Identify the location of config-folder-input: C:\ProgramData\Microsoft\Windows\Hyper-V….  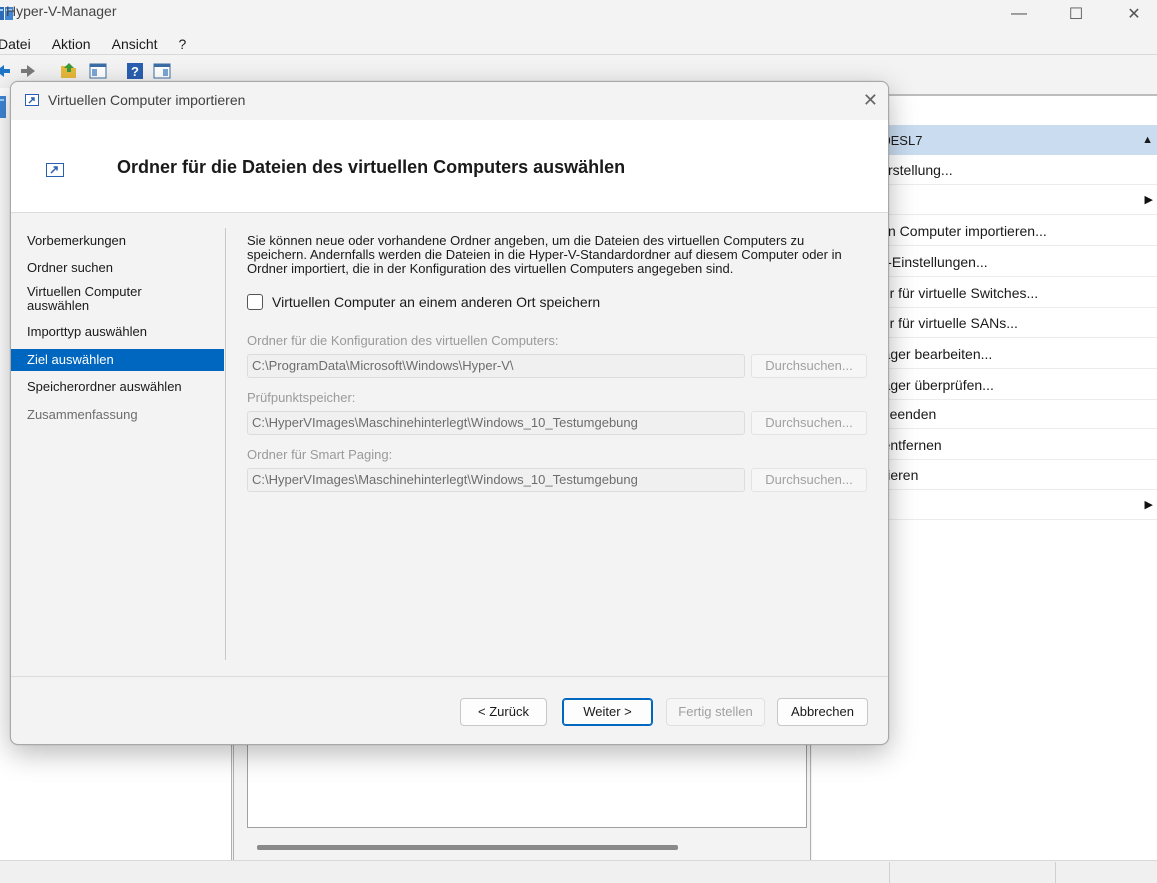
(496, 366).